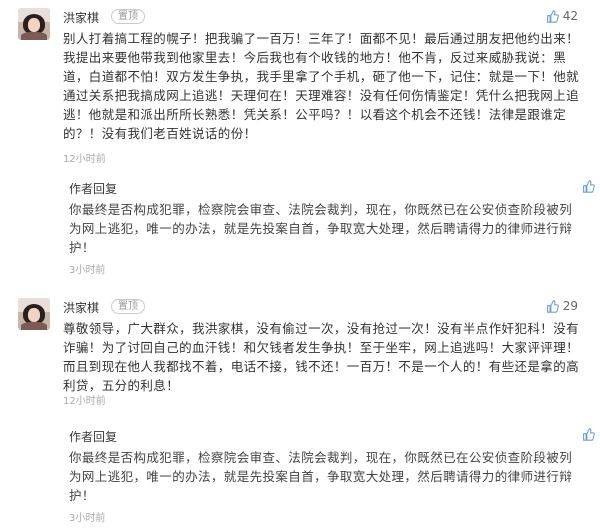  I want to click on like-button: 29, so click(562, 306).